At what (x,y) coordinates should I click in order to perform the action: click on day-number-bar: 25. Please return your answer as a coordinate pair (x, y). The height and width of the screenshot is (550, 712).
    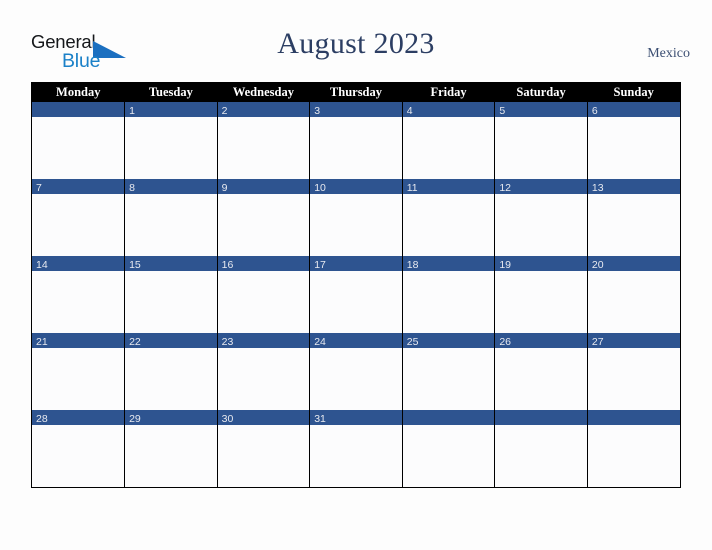
    Looking at the image, I should click on (448, 340).